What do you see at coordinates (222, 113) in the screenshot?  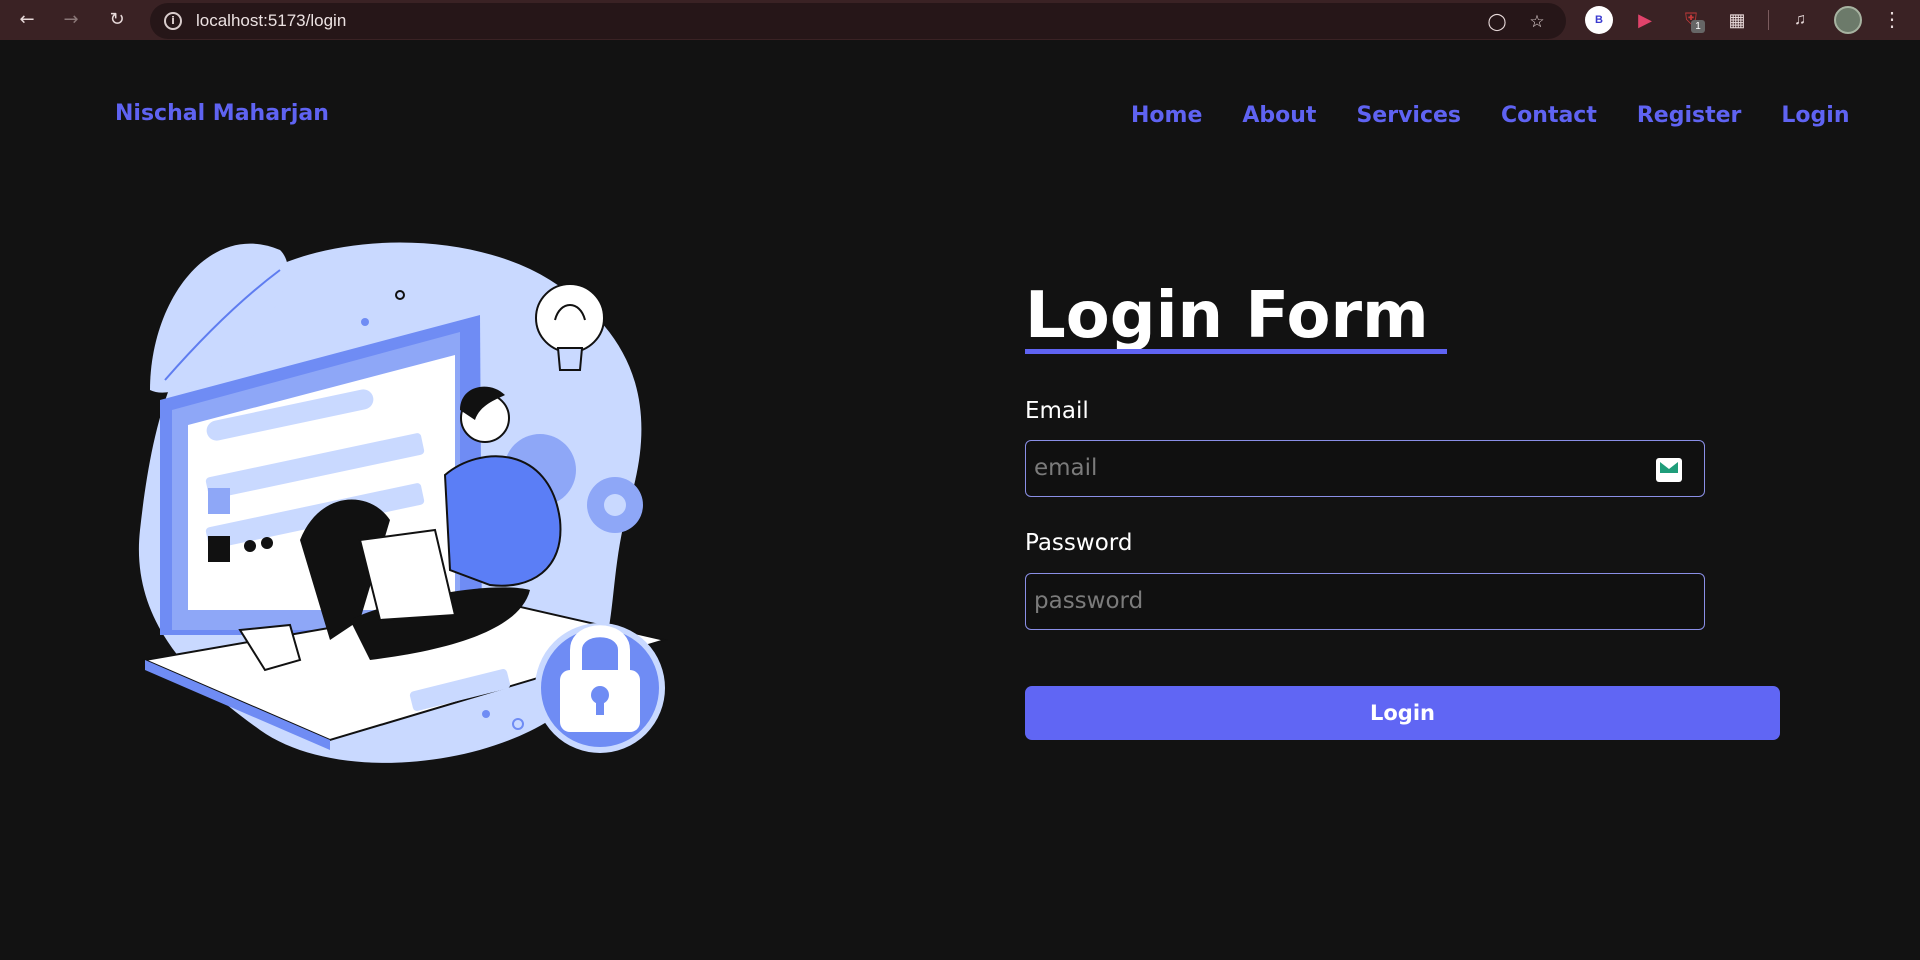 I see `brand-logo: Nischal Maharjan` at bounding box center [222, 113].